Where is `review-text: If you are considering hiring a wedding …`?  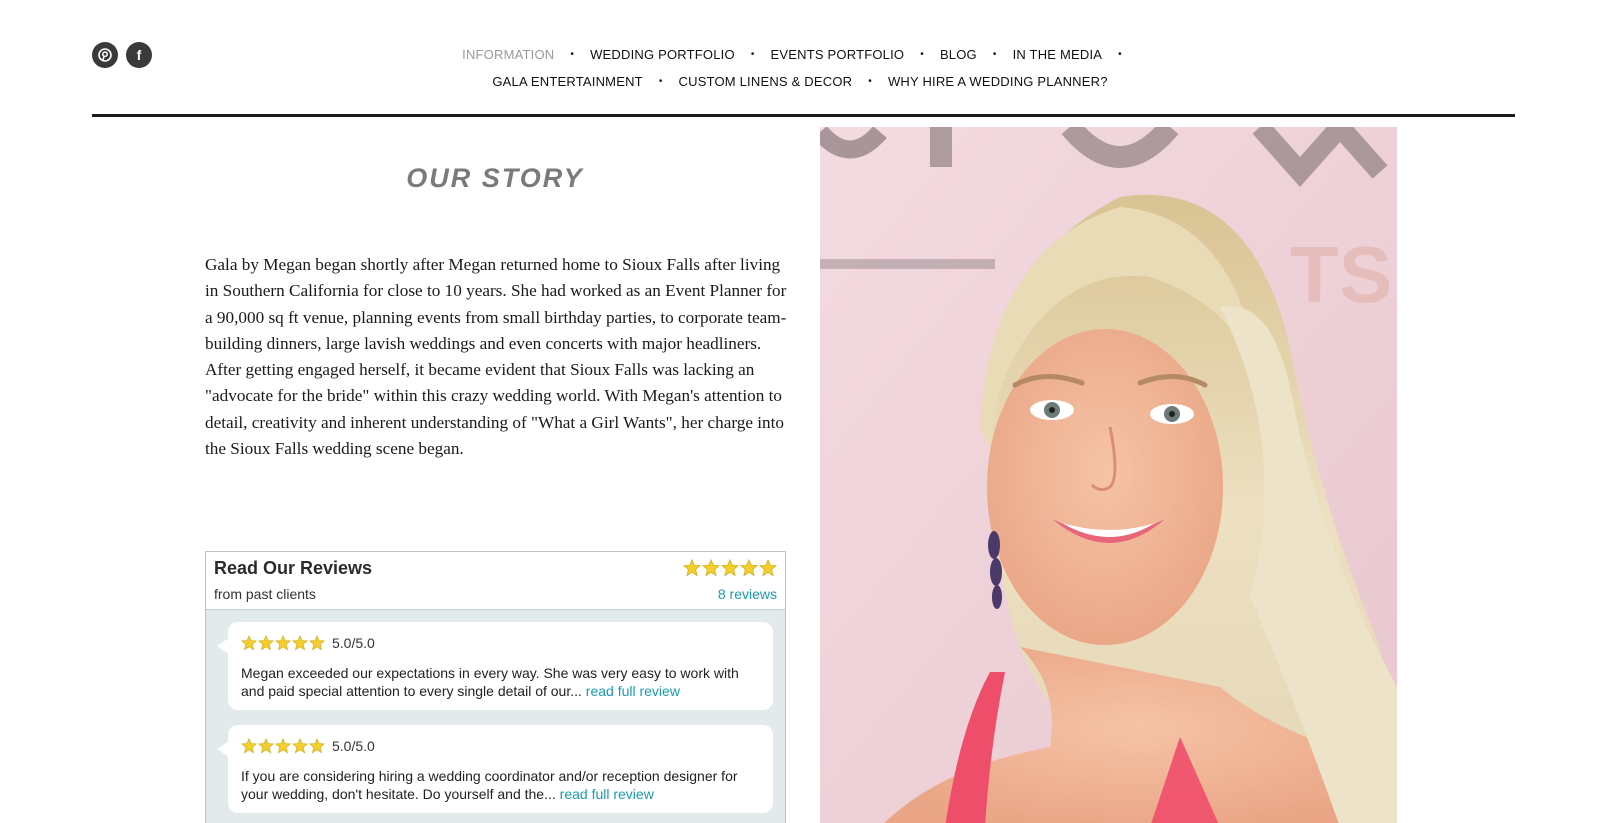 review-text: If you are considering hiring a wedding … is located at coordinates (500, 785).